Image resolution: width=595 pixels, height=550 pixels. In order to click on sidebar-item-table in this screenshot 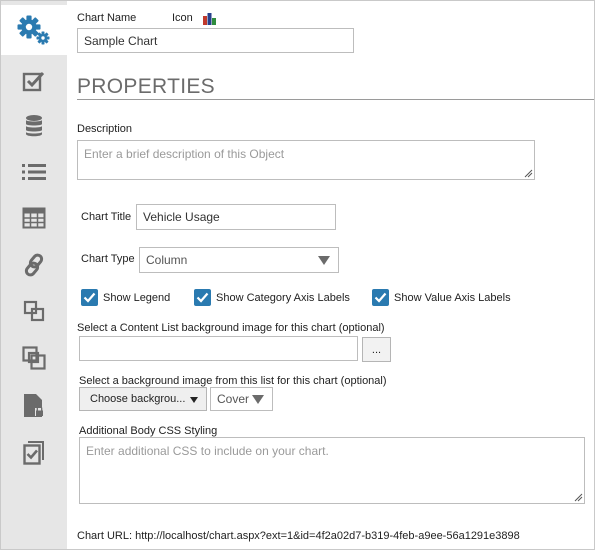, I will do `click(34, 218)`.